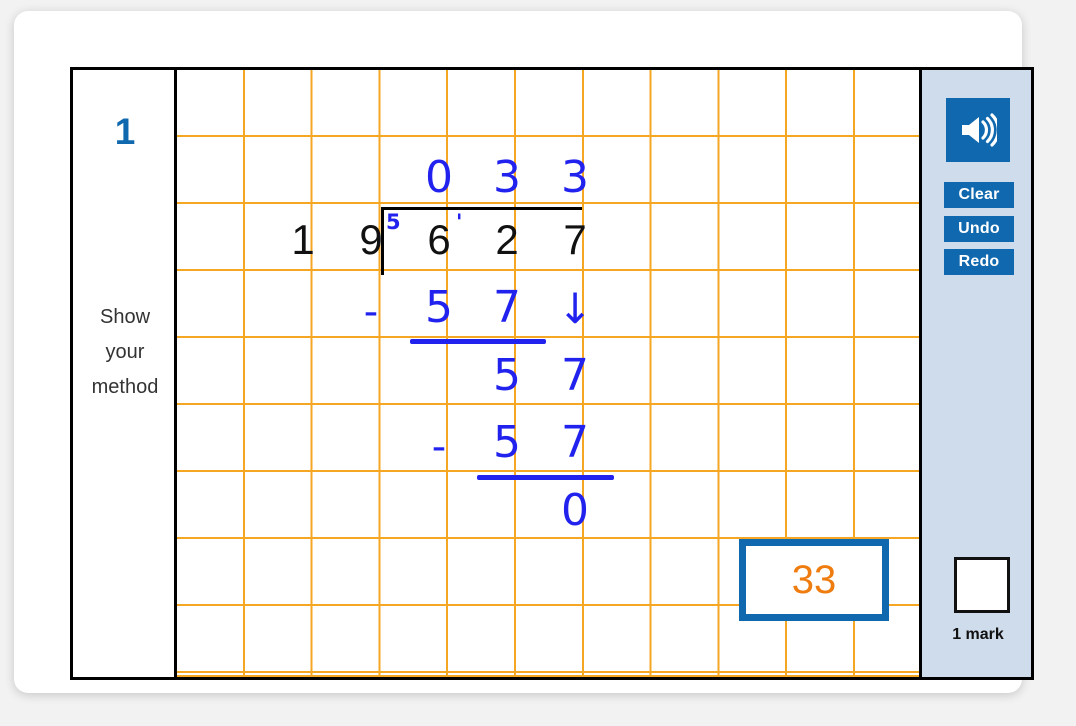 The height and width of the screenshot is (726, 1076). I want to click on work-row-2-digit-1: 5, so click(507, 375).